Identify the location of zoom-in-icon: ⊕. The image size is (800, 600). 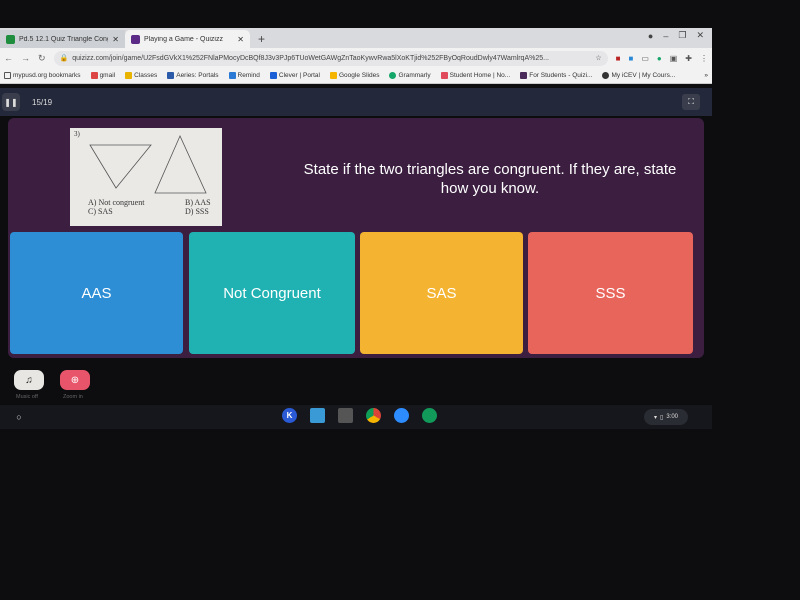
(75, 380).